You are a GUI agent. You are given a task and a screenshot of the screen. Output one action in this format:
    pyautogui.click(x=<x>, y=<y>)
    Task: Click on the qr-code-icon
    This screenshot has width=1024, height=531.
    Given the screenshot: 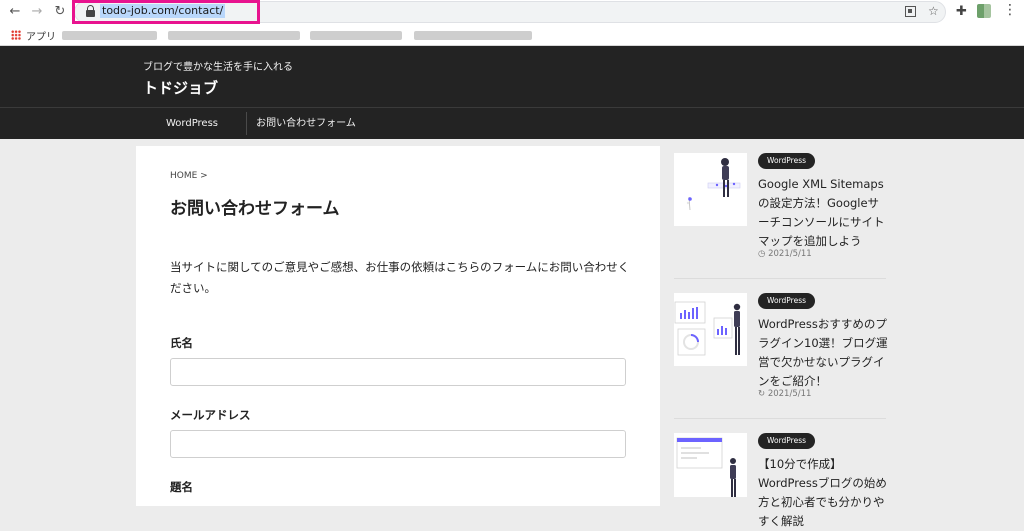 What is the action you would take?
    pyautogui.click(x=910, y=11)
    